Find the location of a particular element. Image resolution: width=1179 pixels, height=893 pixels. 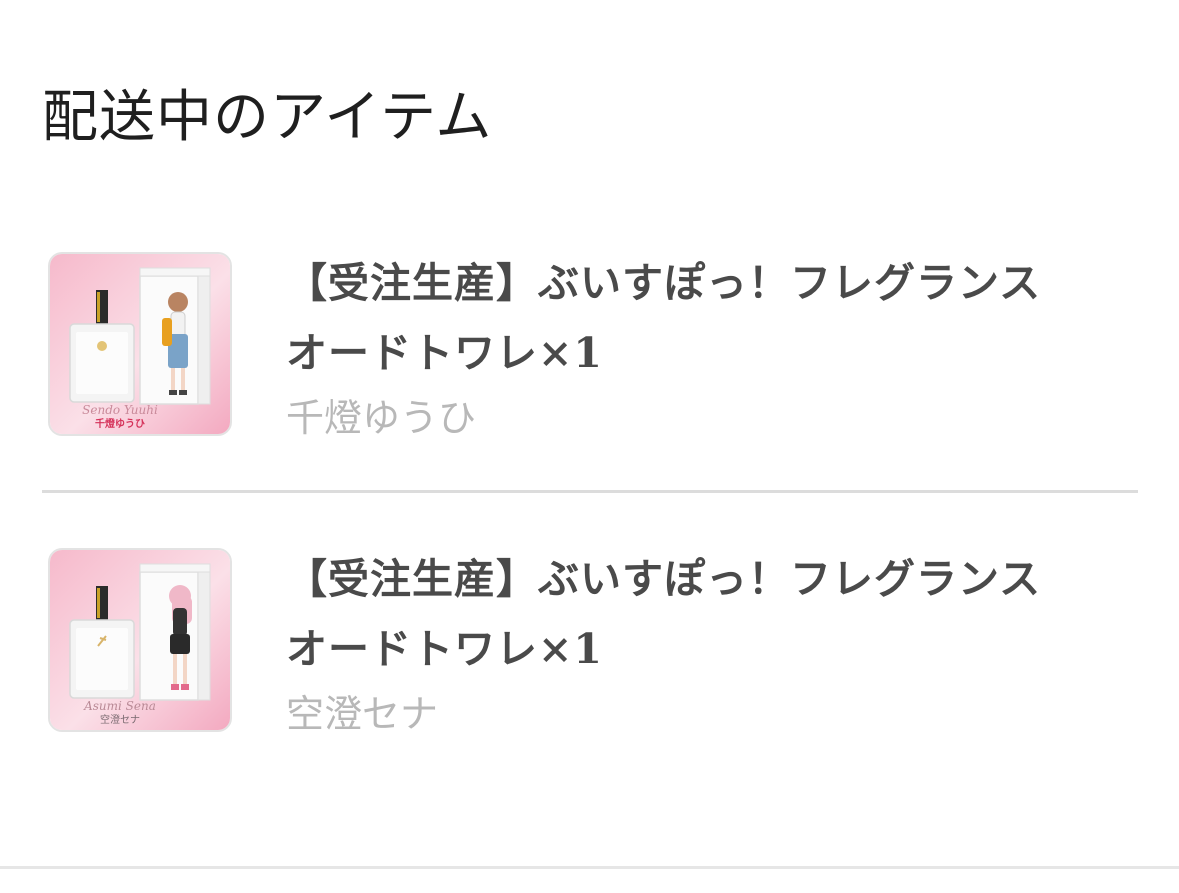

perfume-product-image: Sendo Yuuhi 千燈ゆうひ is located at coordinates (140, 344).